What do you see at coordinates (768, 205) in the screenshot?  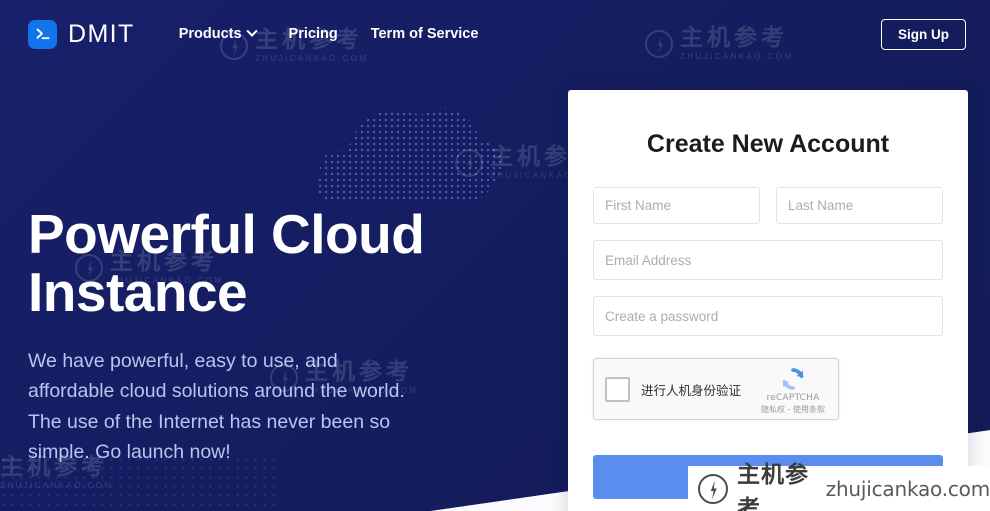 I see `name-fields-row` at bounding box center [768, 205].